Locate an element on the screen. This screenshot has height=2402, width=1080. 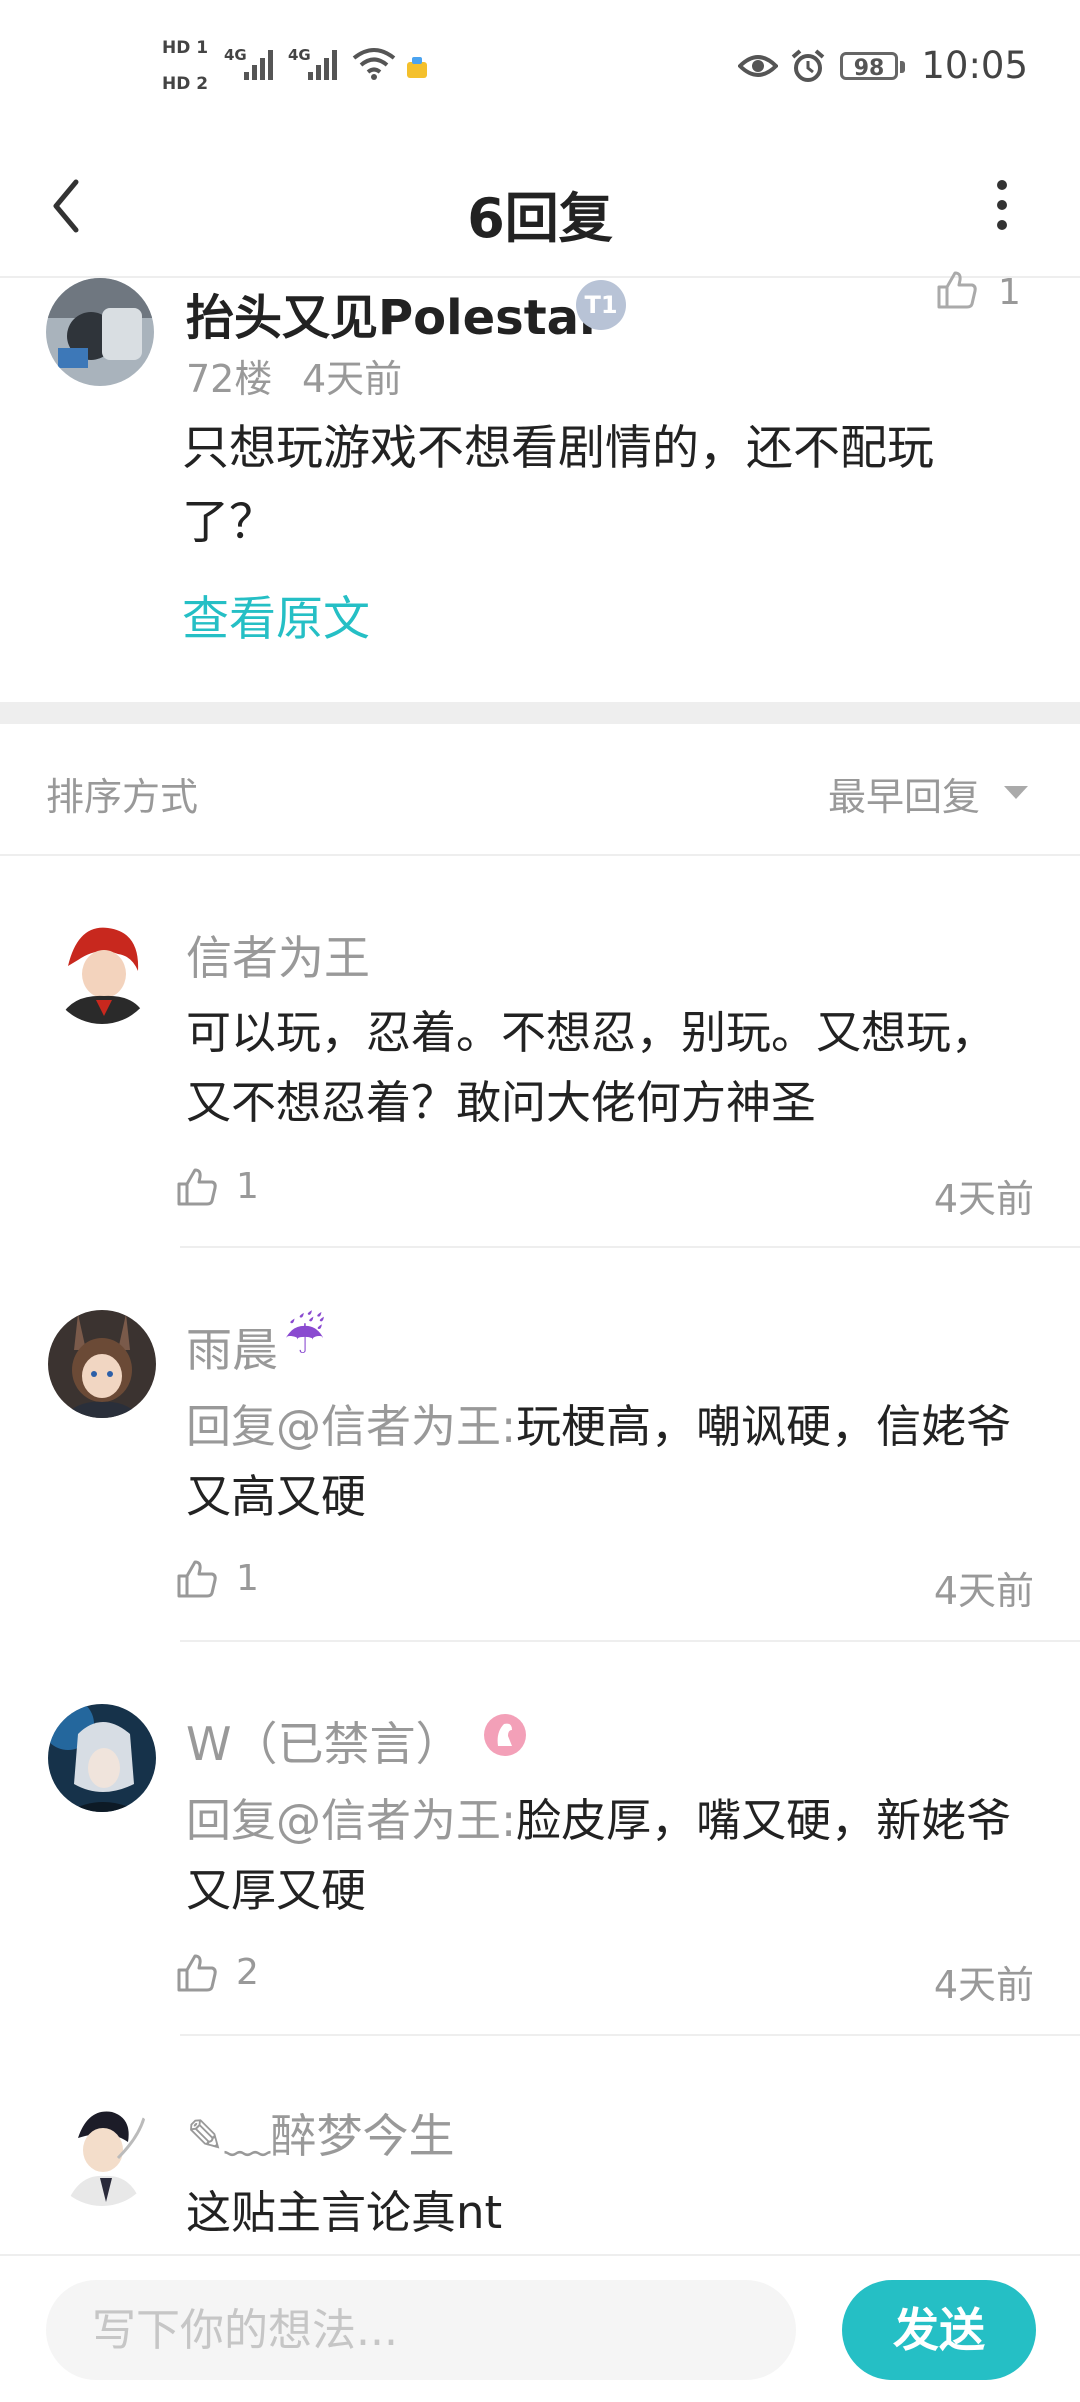
sort-bar: 排序方式 最早回复 is located at coordinates (540, 790).